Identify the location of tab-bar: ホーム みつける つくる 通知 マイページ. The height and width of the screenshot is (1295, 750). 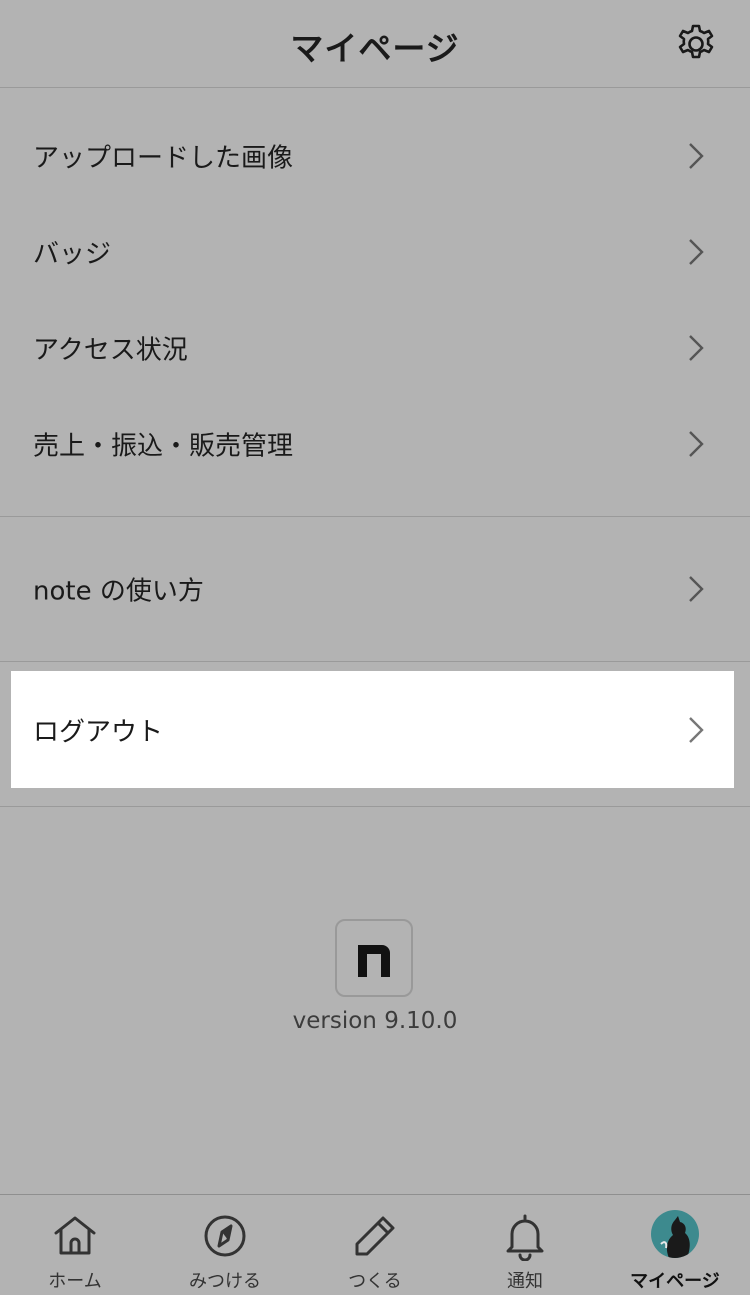
(375, 1244).